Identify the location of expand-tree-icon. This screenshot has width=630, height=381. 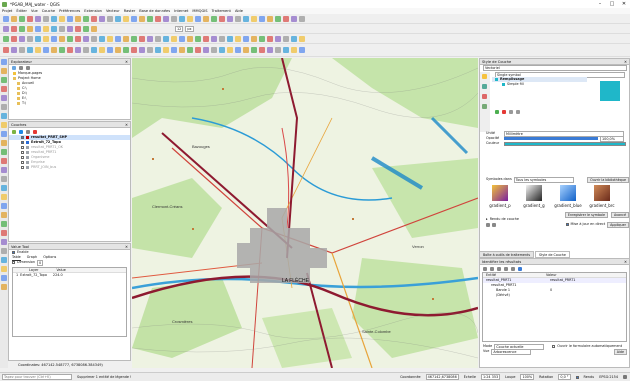
(485, 268).